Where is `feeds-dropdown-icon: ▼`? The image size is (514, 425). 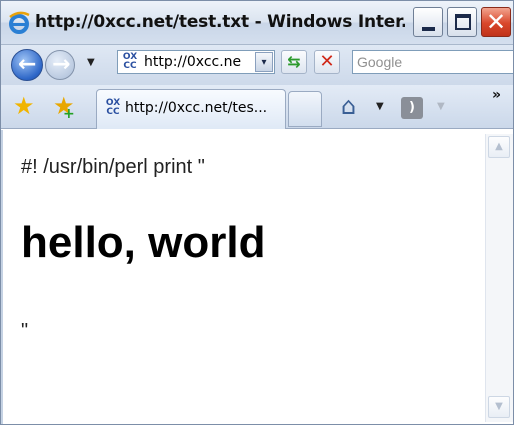
feeds-dropdown-icon: ▼ is located at coordinates (441, 106).